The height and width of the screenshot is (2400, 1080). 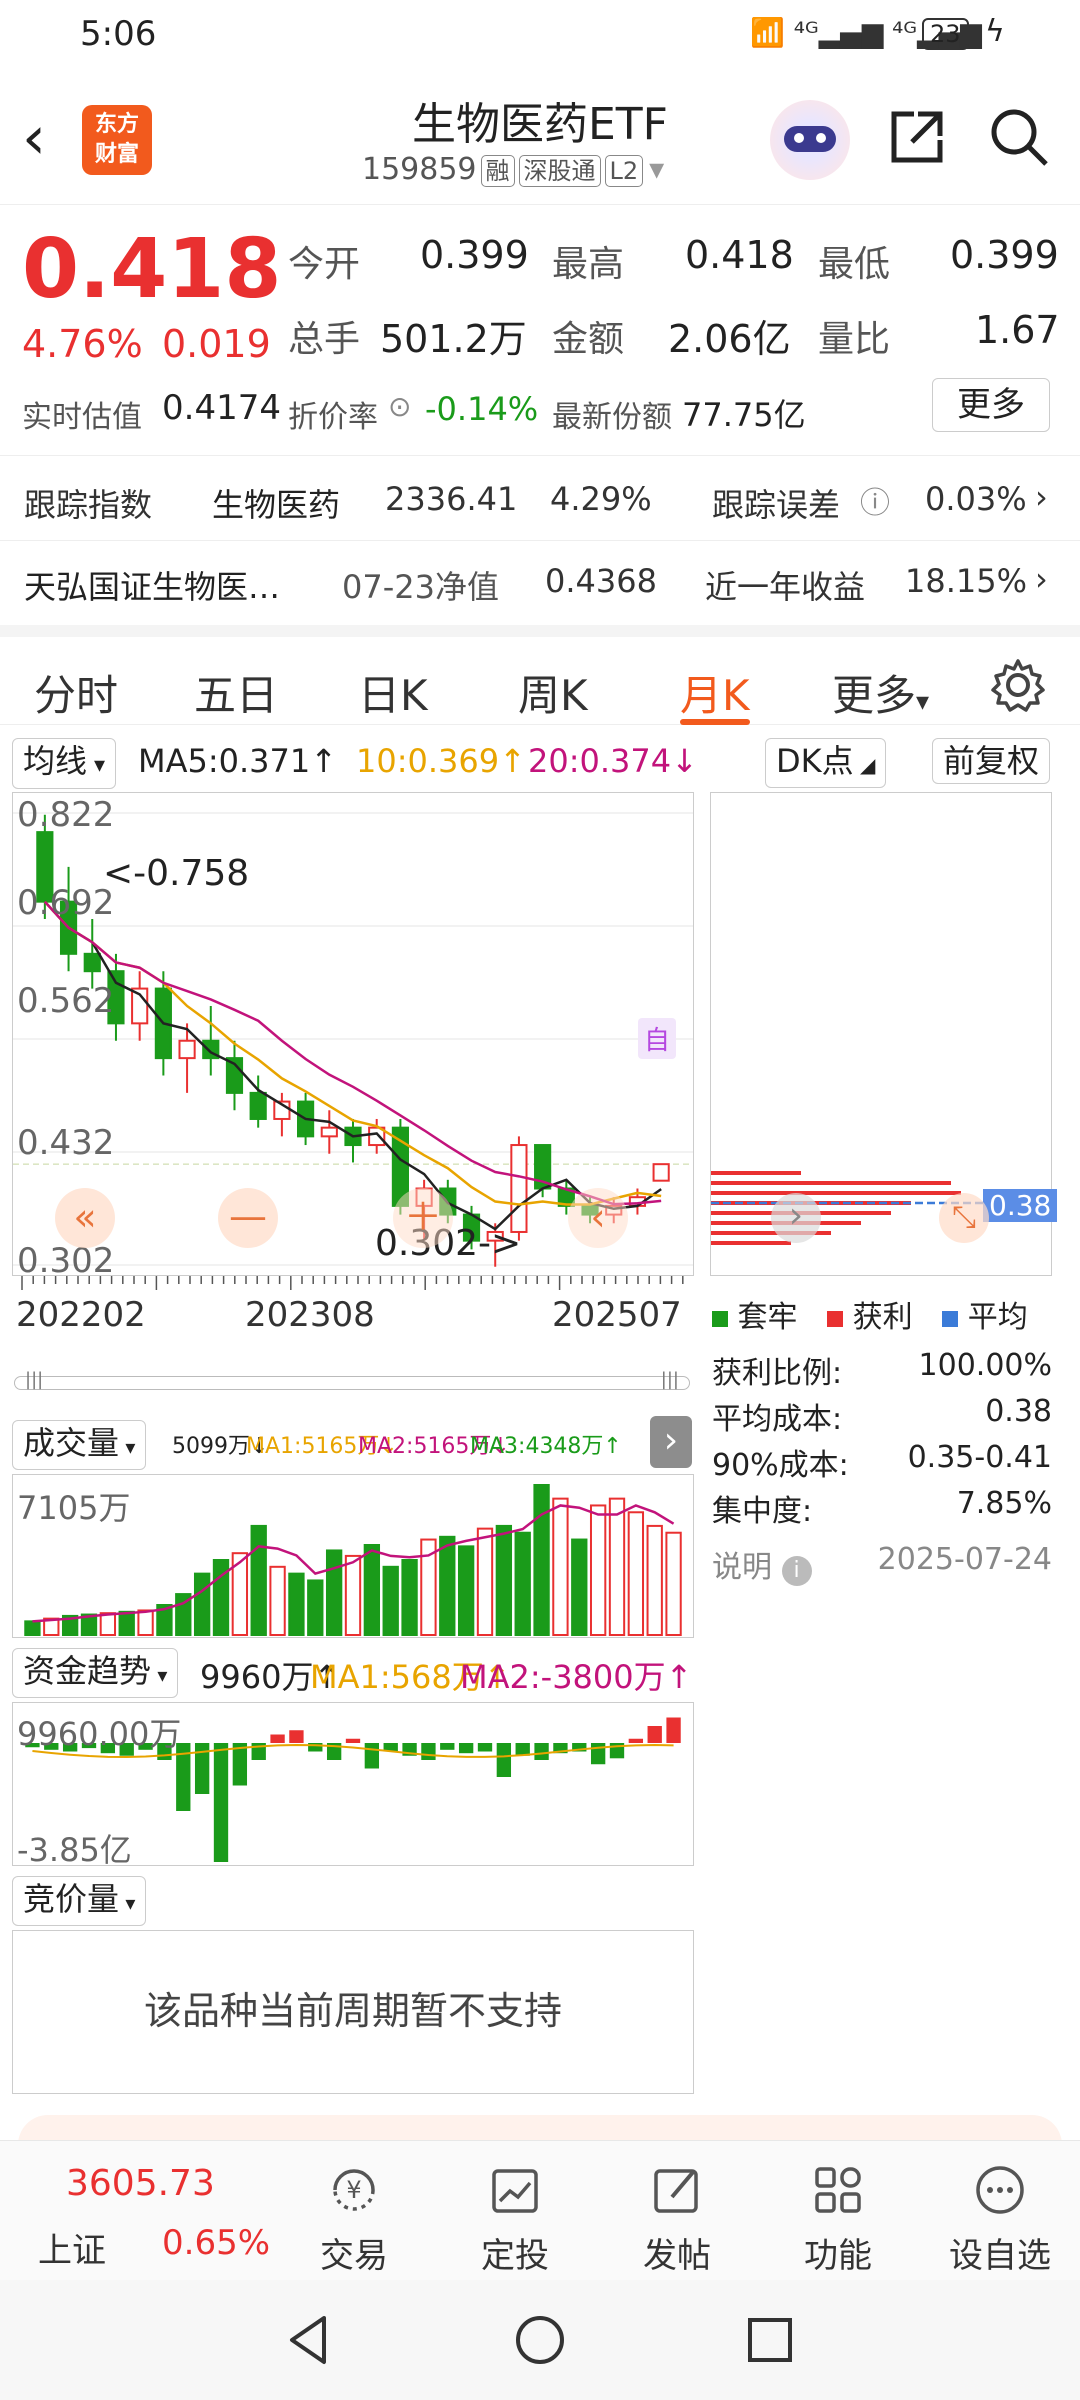 I want to click on volume-label: 总手, so click(x=324, y=339).